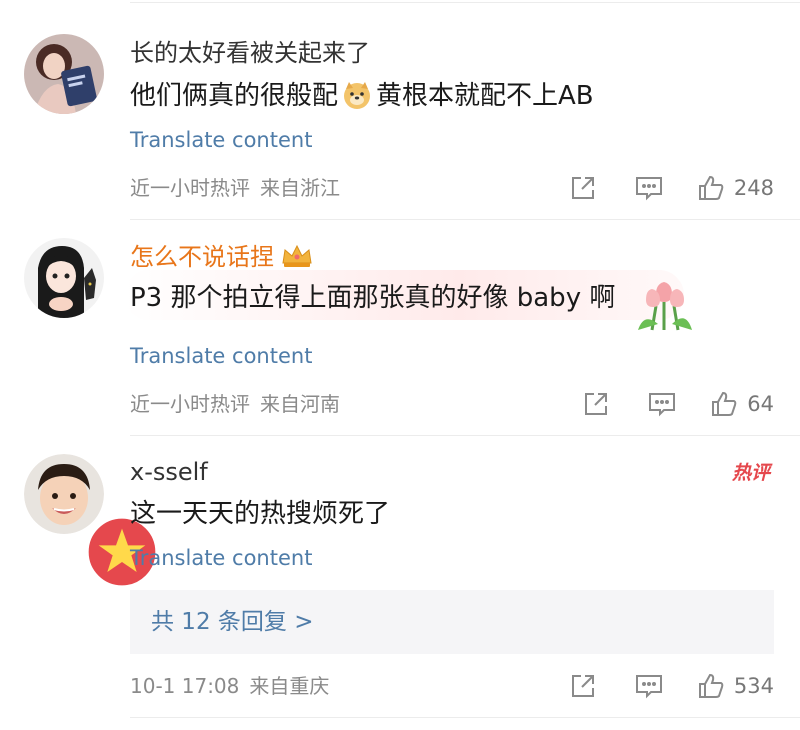 This screenshot has width=800, height=730. I want to click on username: 长的太好看被关起来了, so click(250, 53).